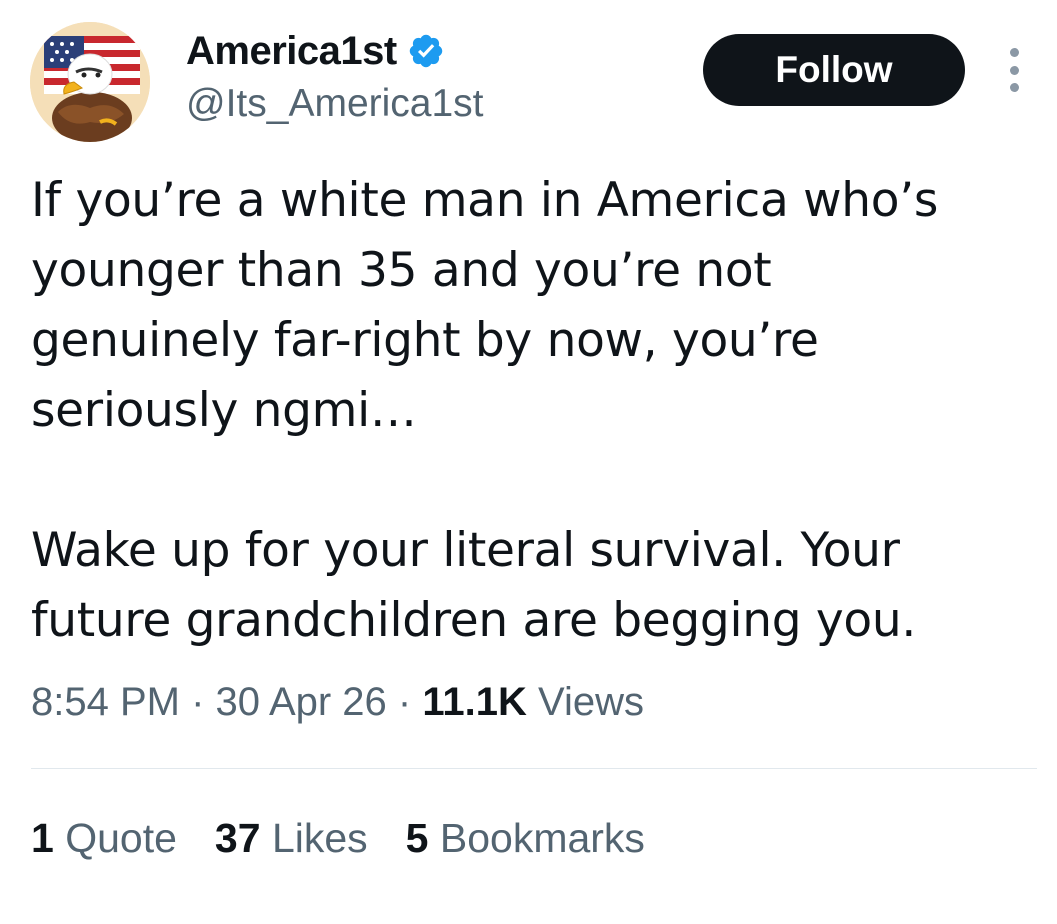 This screenshot has width=1057, height=924. What do you see at coordinates (474, 702) in the screenshot?
I see `views-count: 11.1K` at bounding box center [474, 702].